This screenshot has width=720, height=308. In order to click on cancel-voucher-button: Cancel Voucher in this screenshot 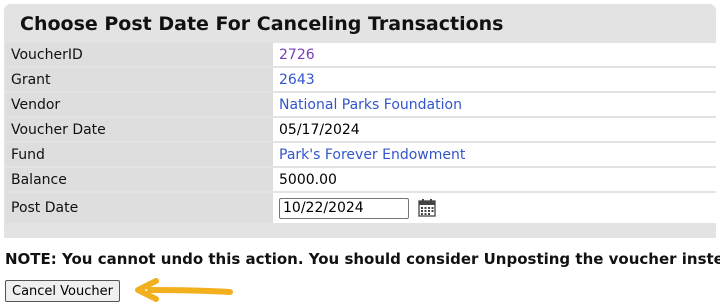, I will do `click(62, 291)`.